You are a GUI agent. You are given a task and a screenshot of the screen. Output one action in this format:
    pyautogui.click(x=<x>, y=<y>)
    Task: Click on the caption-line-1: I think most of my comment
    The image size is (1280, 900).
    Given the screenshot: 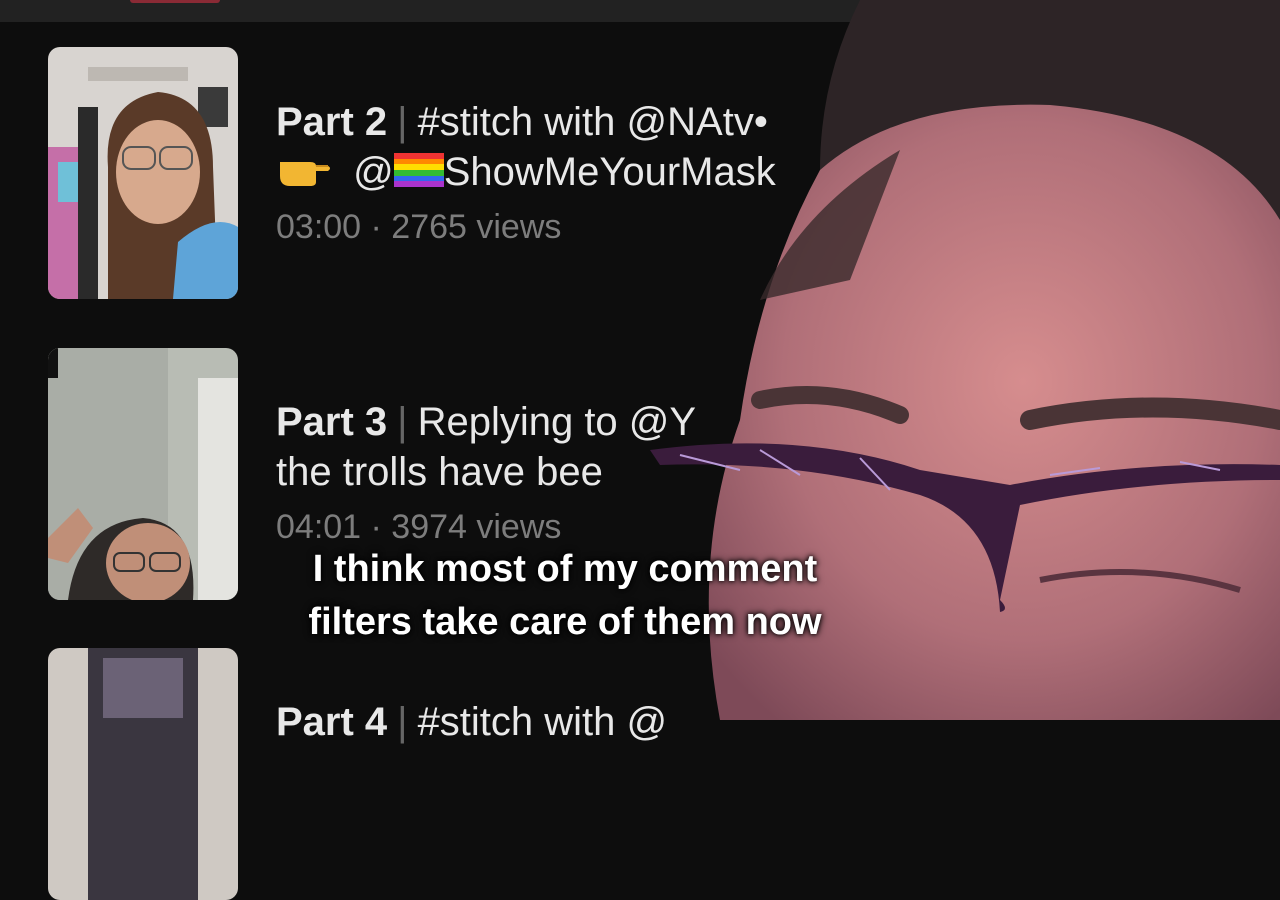 What is the action you would take?
    pyautogui.click(x=565, y=569)
    